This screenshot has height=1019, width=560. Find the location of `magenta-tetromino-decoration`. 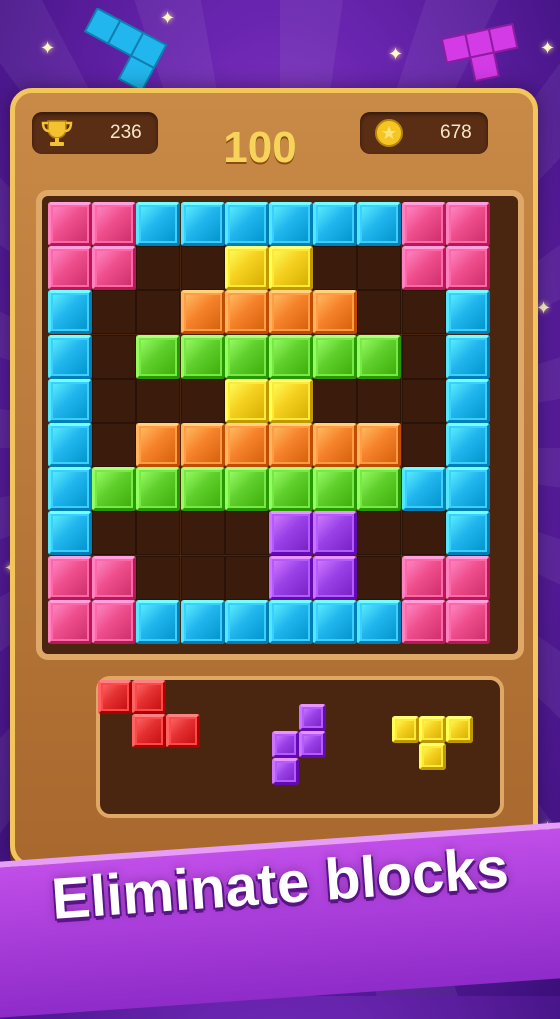

magenta-tetromino-decoration is located at coordinates (479, 52).